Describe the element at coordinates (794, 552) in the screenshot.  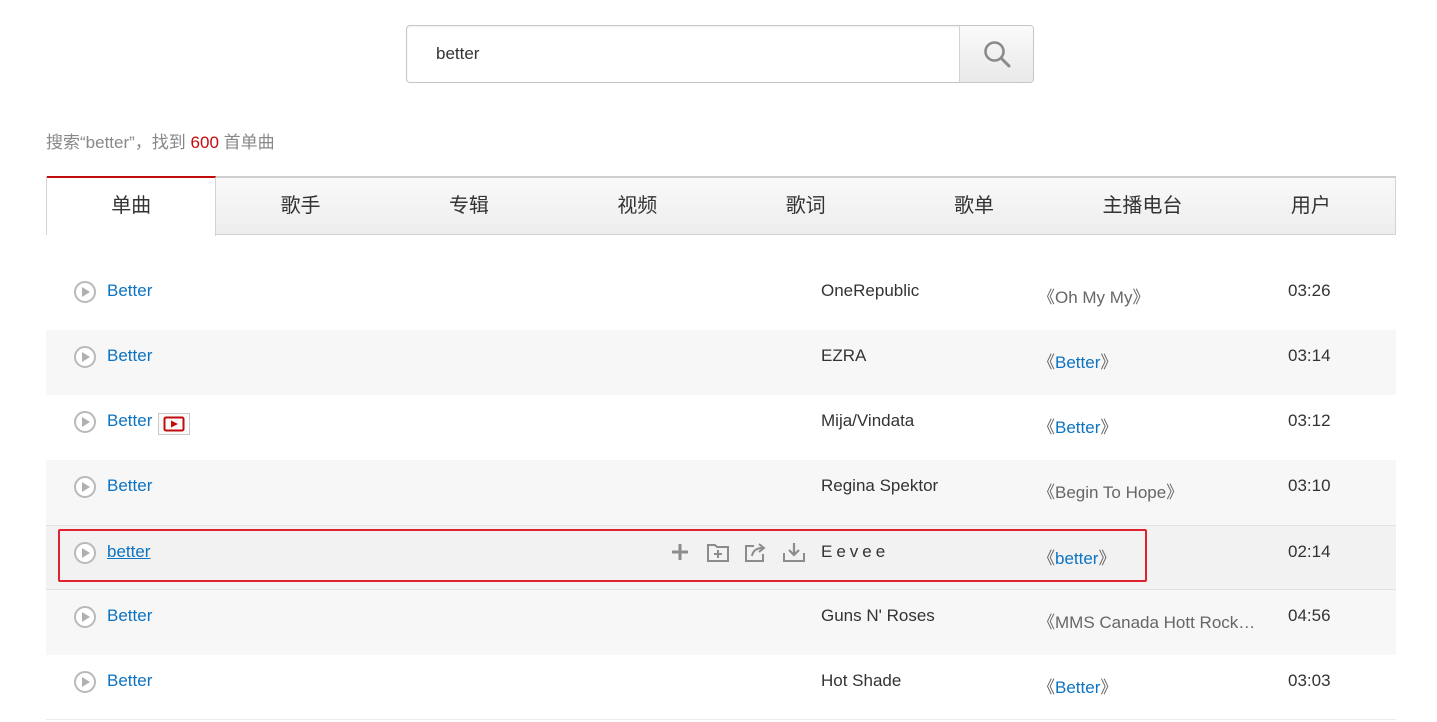
I see `download-icon` at that location.